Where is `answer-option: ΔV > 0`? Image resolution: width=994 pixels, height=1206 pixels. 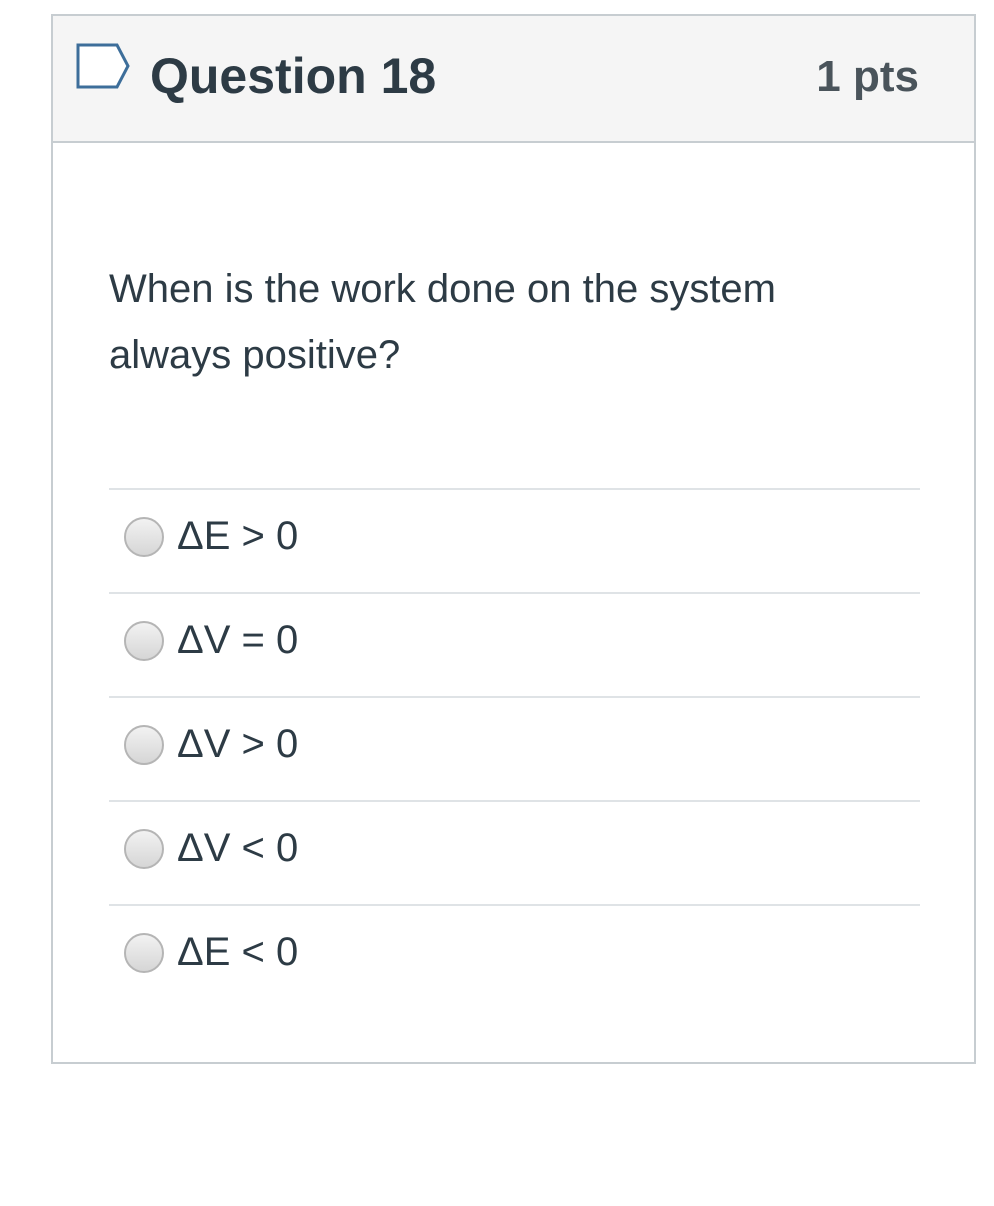 answer-option: ΔV > 0 is located at coordinates (514, 748).